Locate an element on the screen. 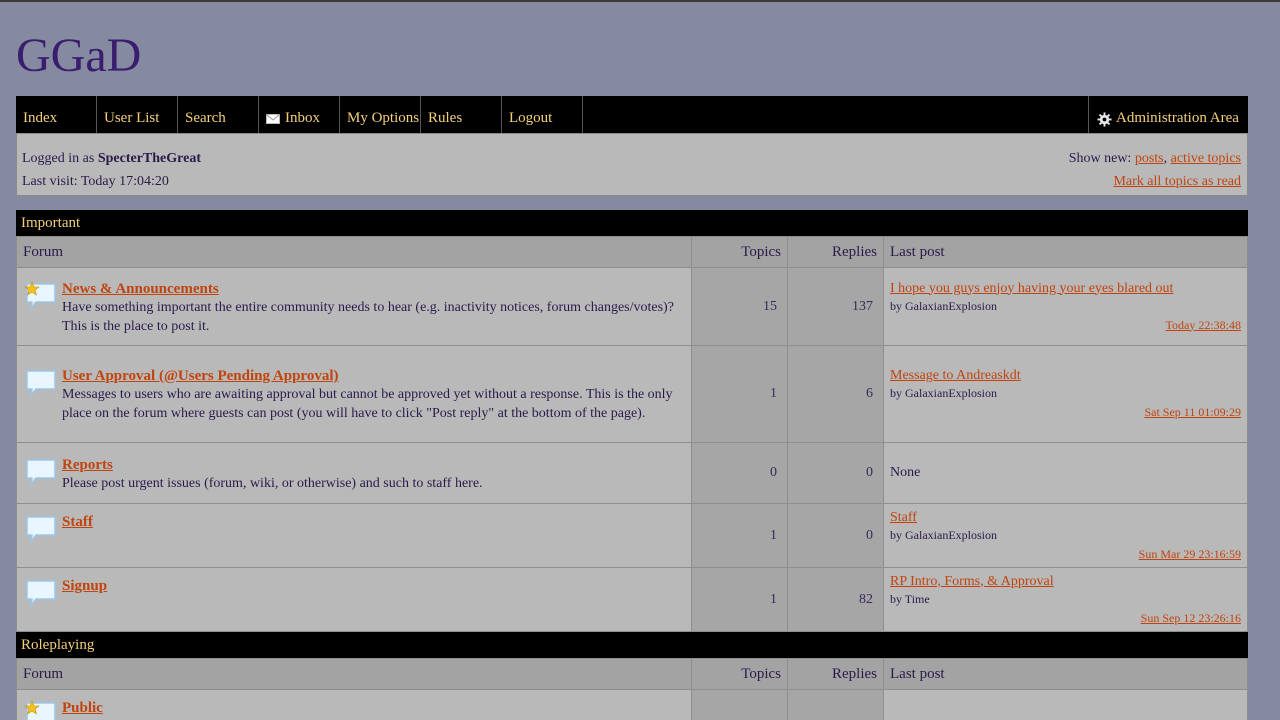  mark-all-read-link: Mark all topics as read is located at coordinates (1177, 181).